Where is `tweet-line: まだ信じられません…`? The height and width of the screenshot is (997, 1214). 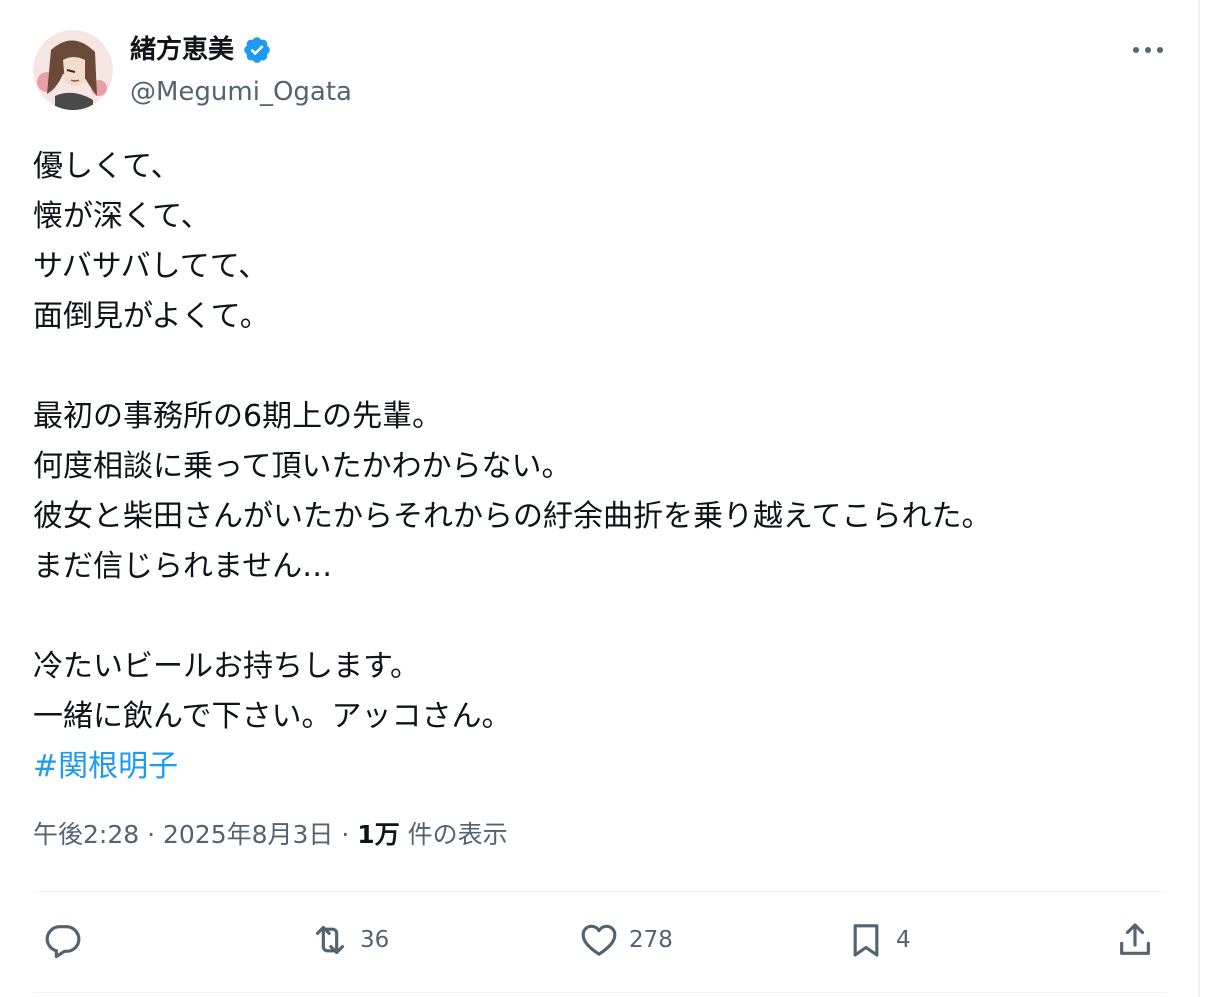 tweet-line: まだ信じられません… is located at coordinates (183, 566).